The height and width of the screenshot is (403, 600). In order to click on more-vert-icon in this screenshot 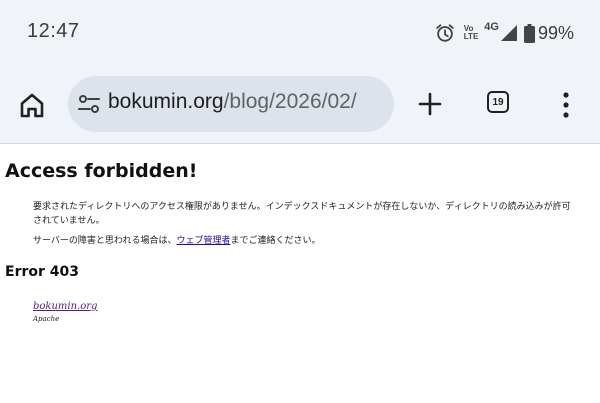, I will do `click(566, 105)`.